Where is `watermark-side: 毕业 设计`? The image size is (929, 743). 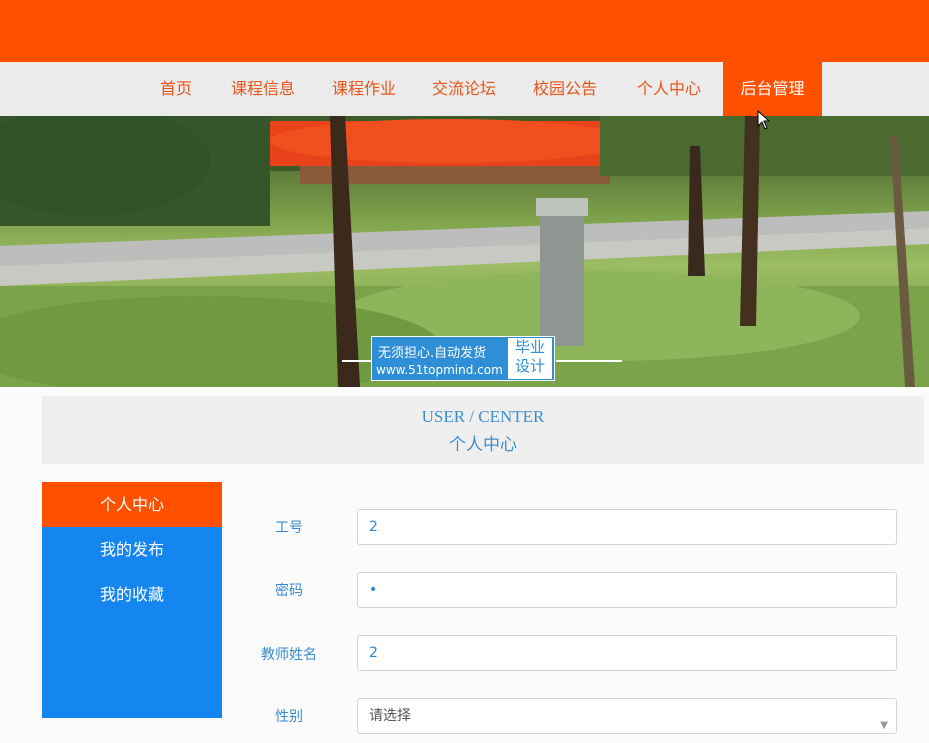 watermark-side: 毕业 设计 is located at coordinates (530, 358).